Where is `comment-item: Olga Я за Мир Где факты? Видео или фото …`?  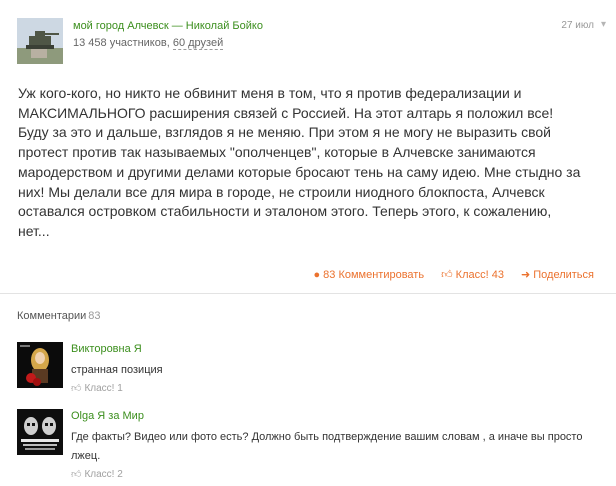
comment-item: Olga Я за Мир Где факты? Видео или фото … is located at coordinates (312, 446).